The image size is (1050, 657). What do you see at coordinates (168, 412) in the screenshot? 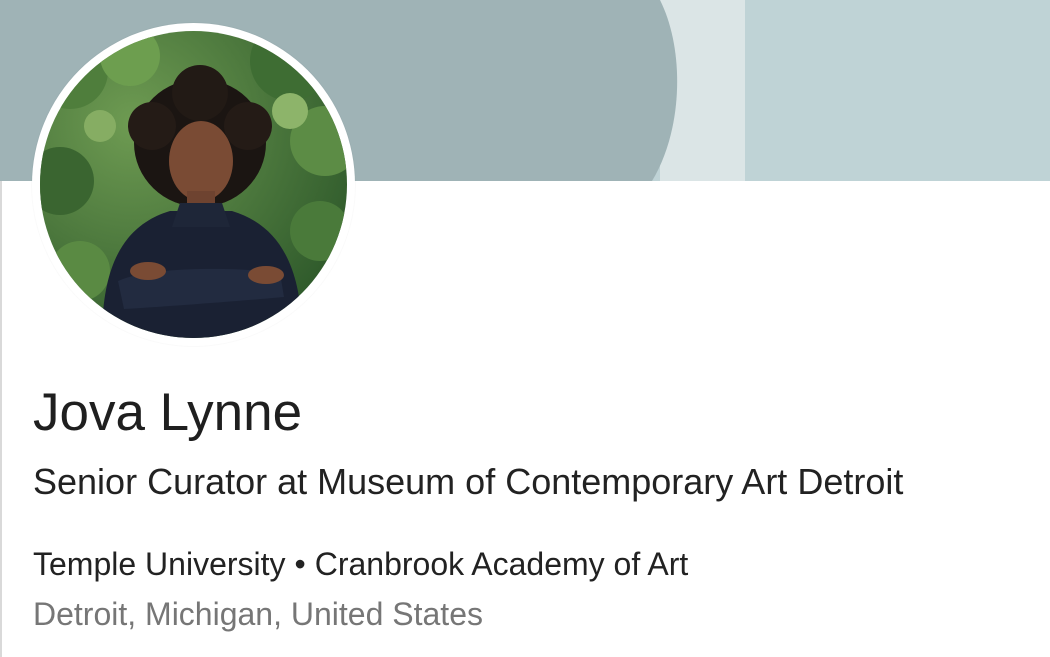
I see `profile-name: Jova Lynne` at bounding box center [168, 412].